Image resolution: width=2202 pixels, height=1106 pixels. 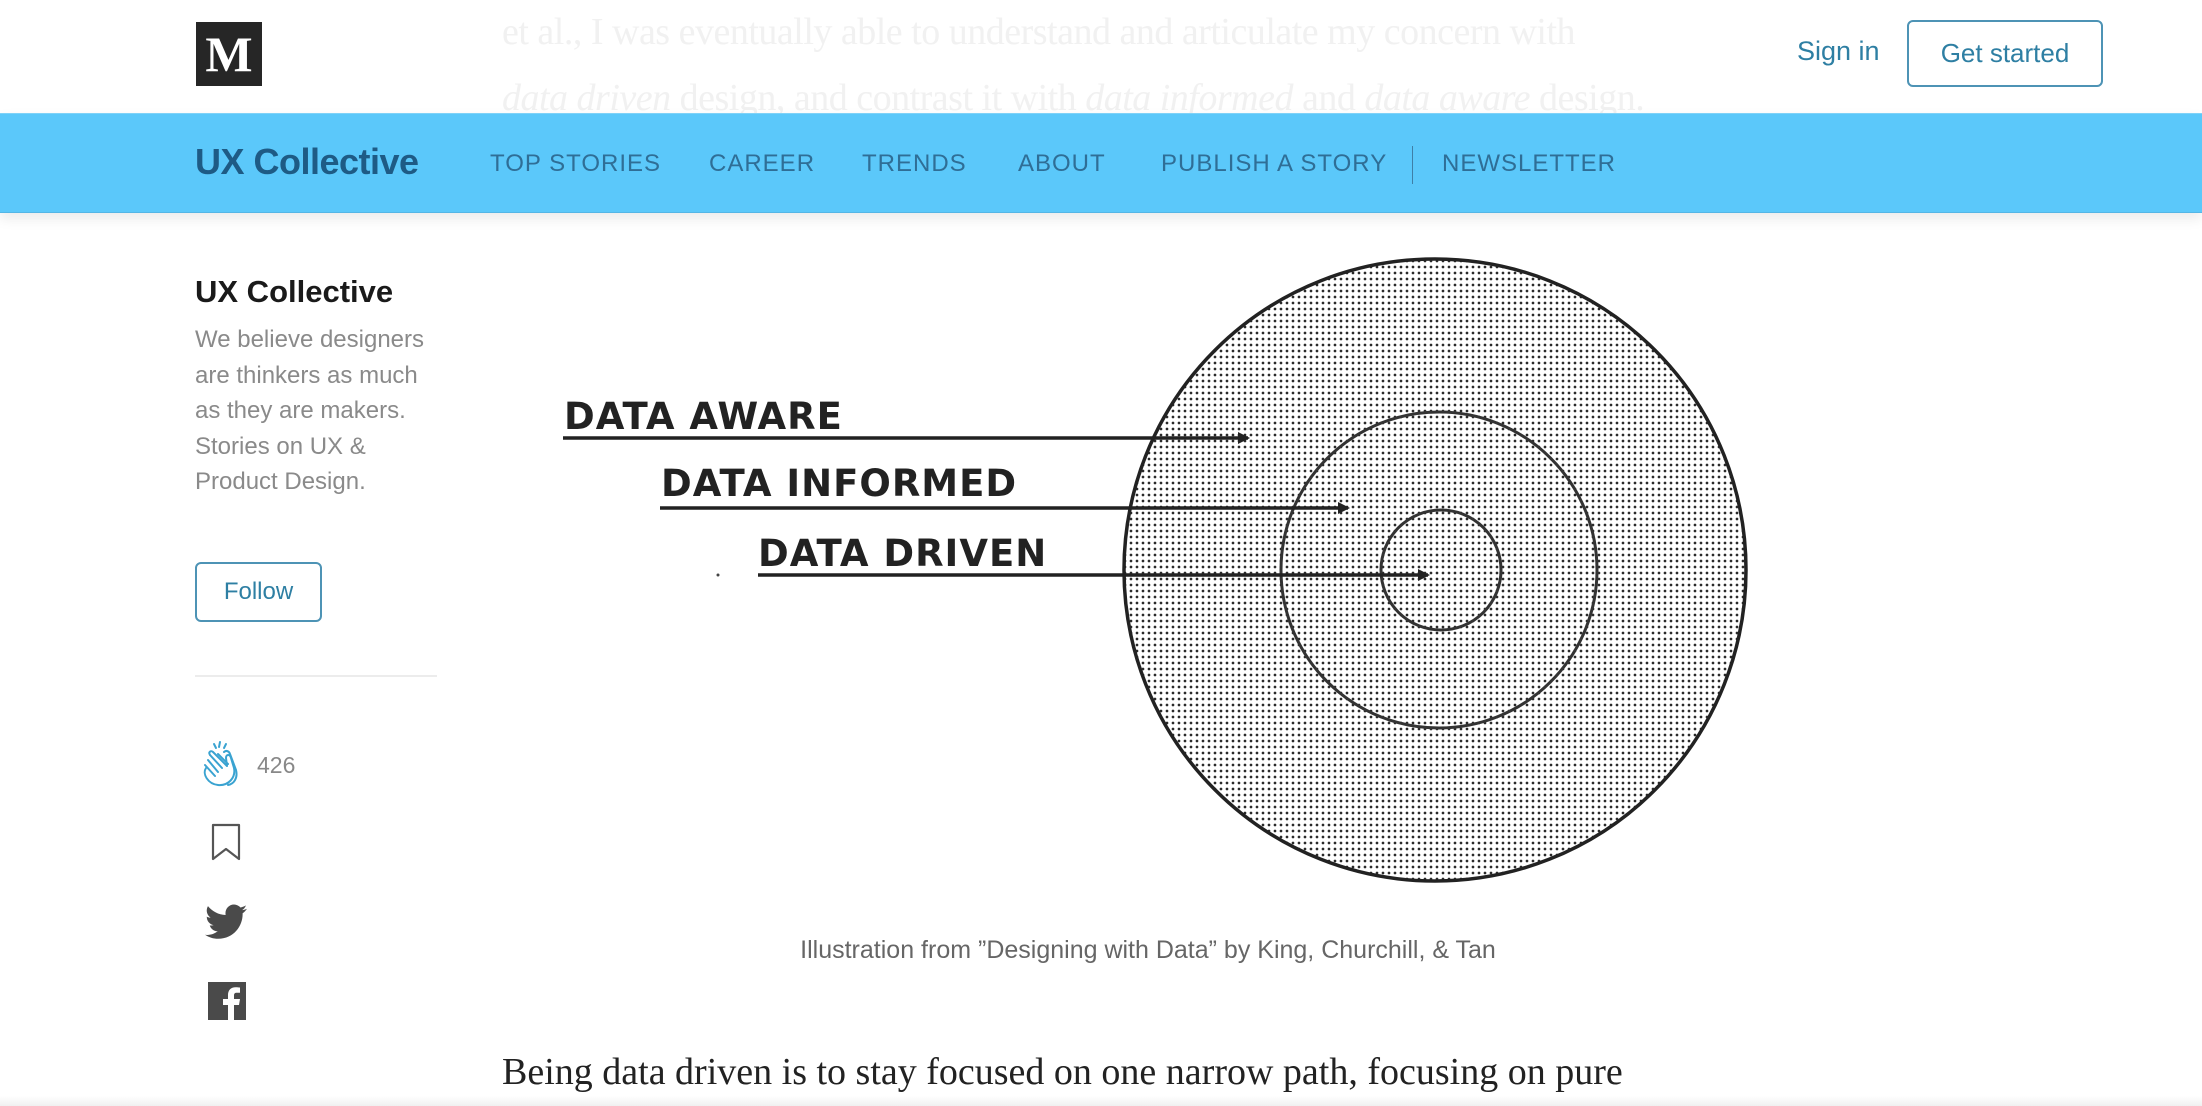 What do you see at coordinates (316, 676) in the screenshot?
I see `sidebar-divider` at bounding box center [316, 676].